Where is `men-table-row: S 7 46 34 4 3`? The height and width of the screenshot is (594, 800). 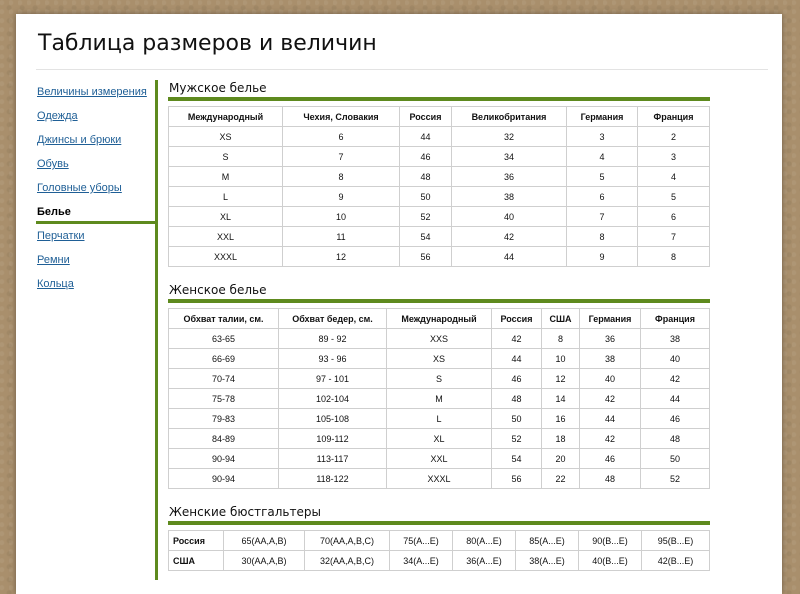
men-table-row: S 7 46 34 4 3 is located at coordinates (439, 156).